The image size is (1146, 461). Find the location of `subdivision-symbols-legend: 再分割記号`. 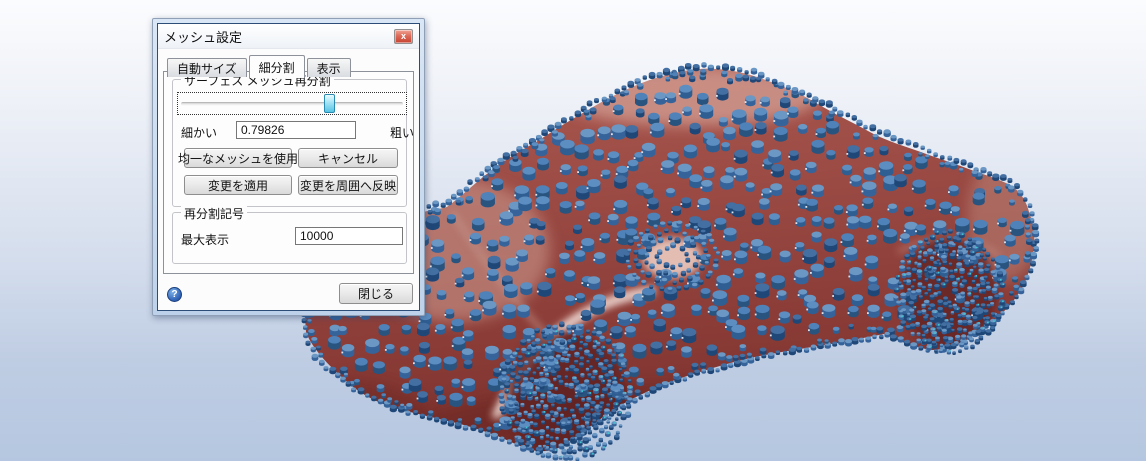

subdivision-symbols-legend: 再分割記号 is located at coordinates (214, 213).